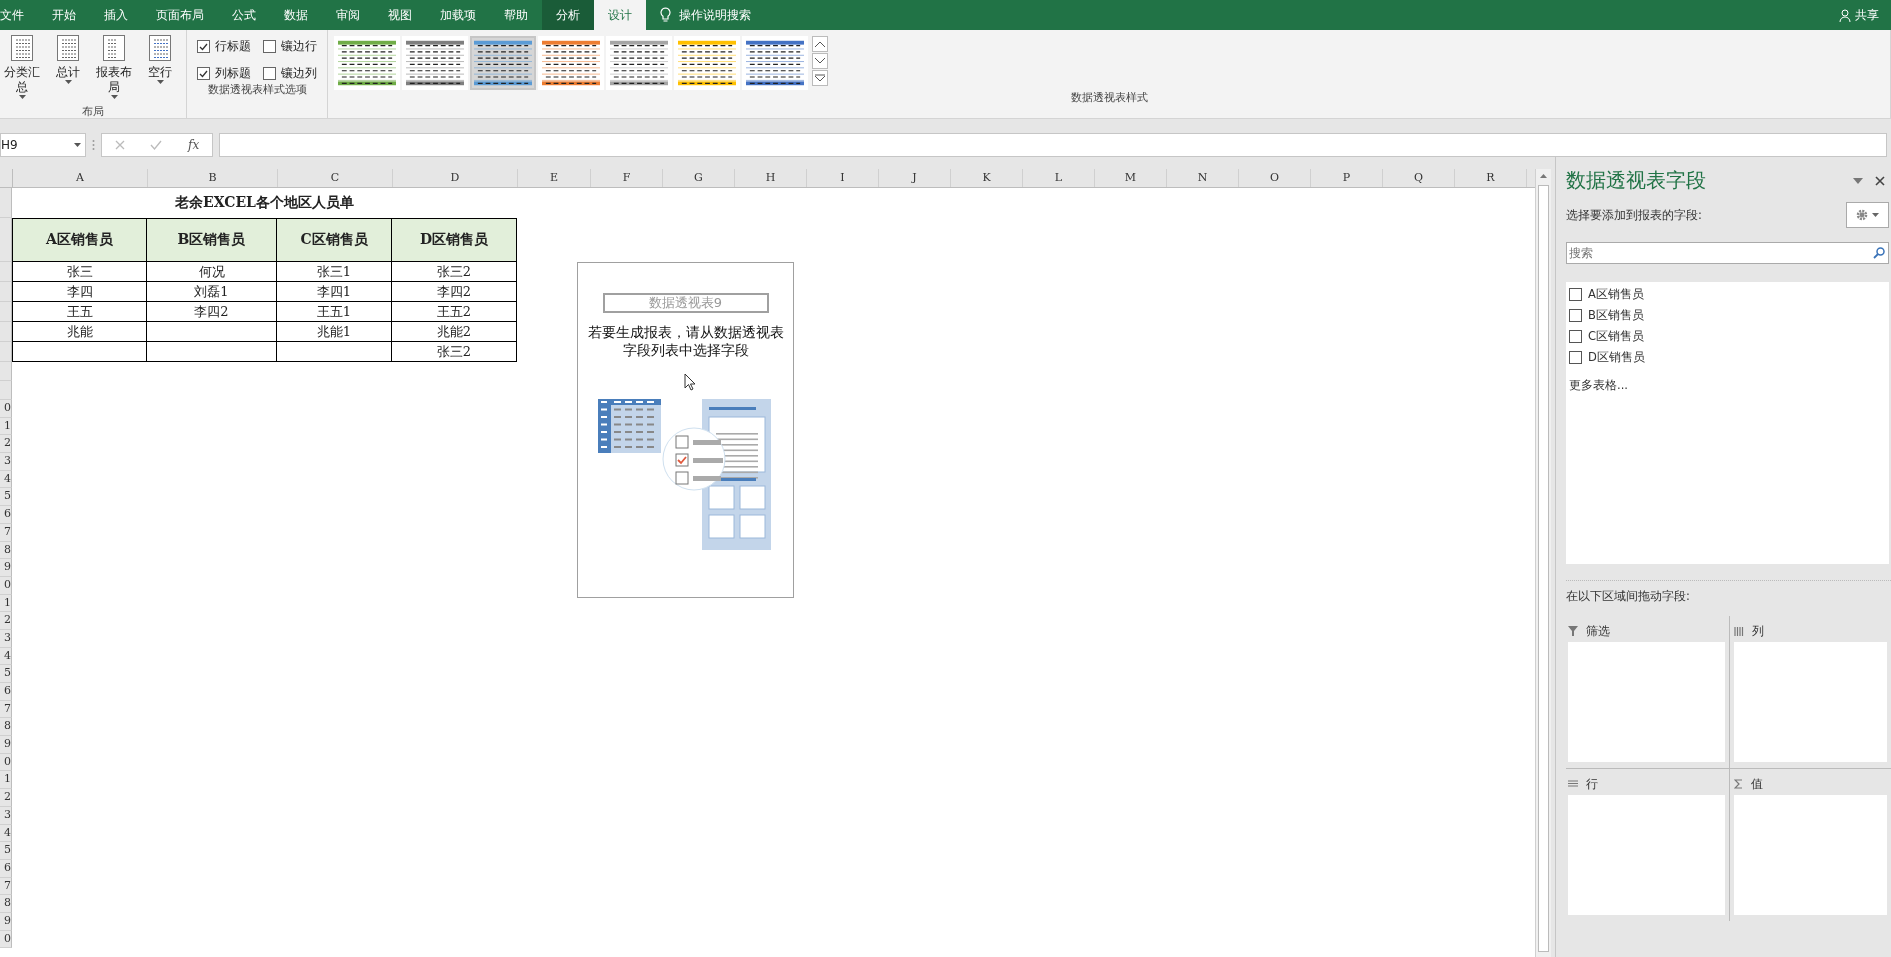 This screenshot has height=957, width=1891. I want to click on column-header: O, so click(1275, 178).